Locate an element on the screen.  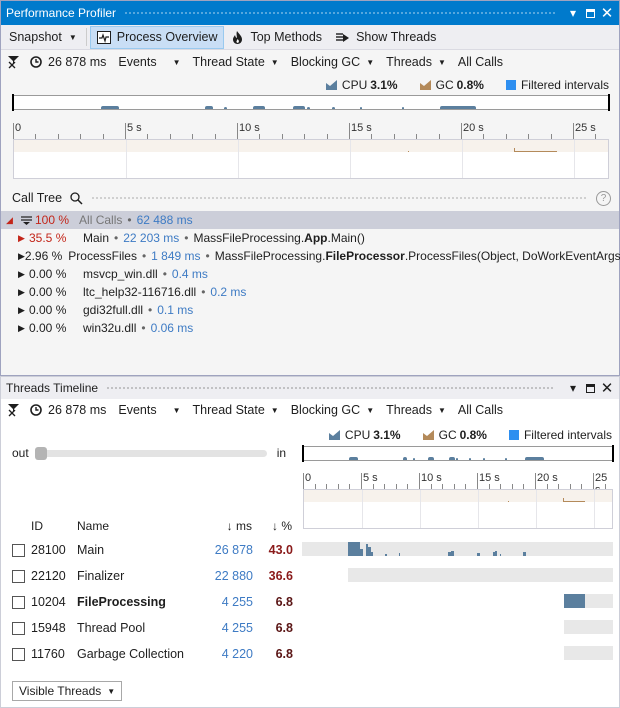
zoom-slider is located at coordinates (150, 453).